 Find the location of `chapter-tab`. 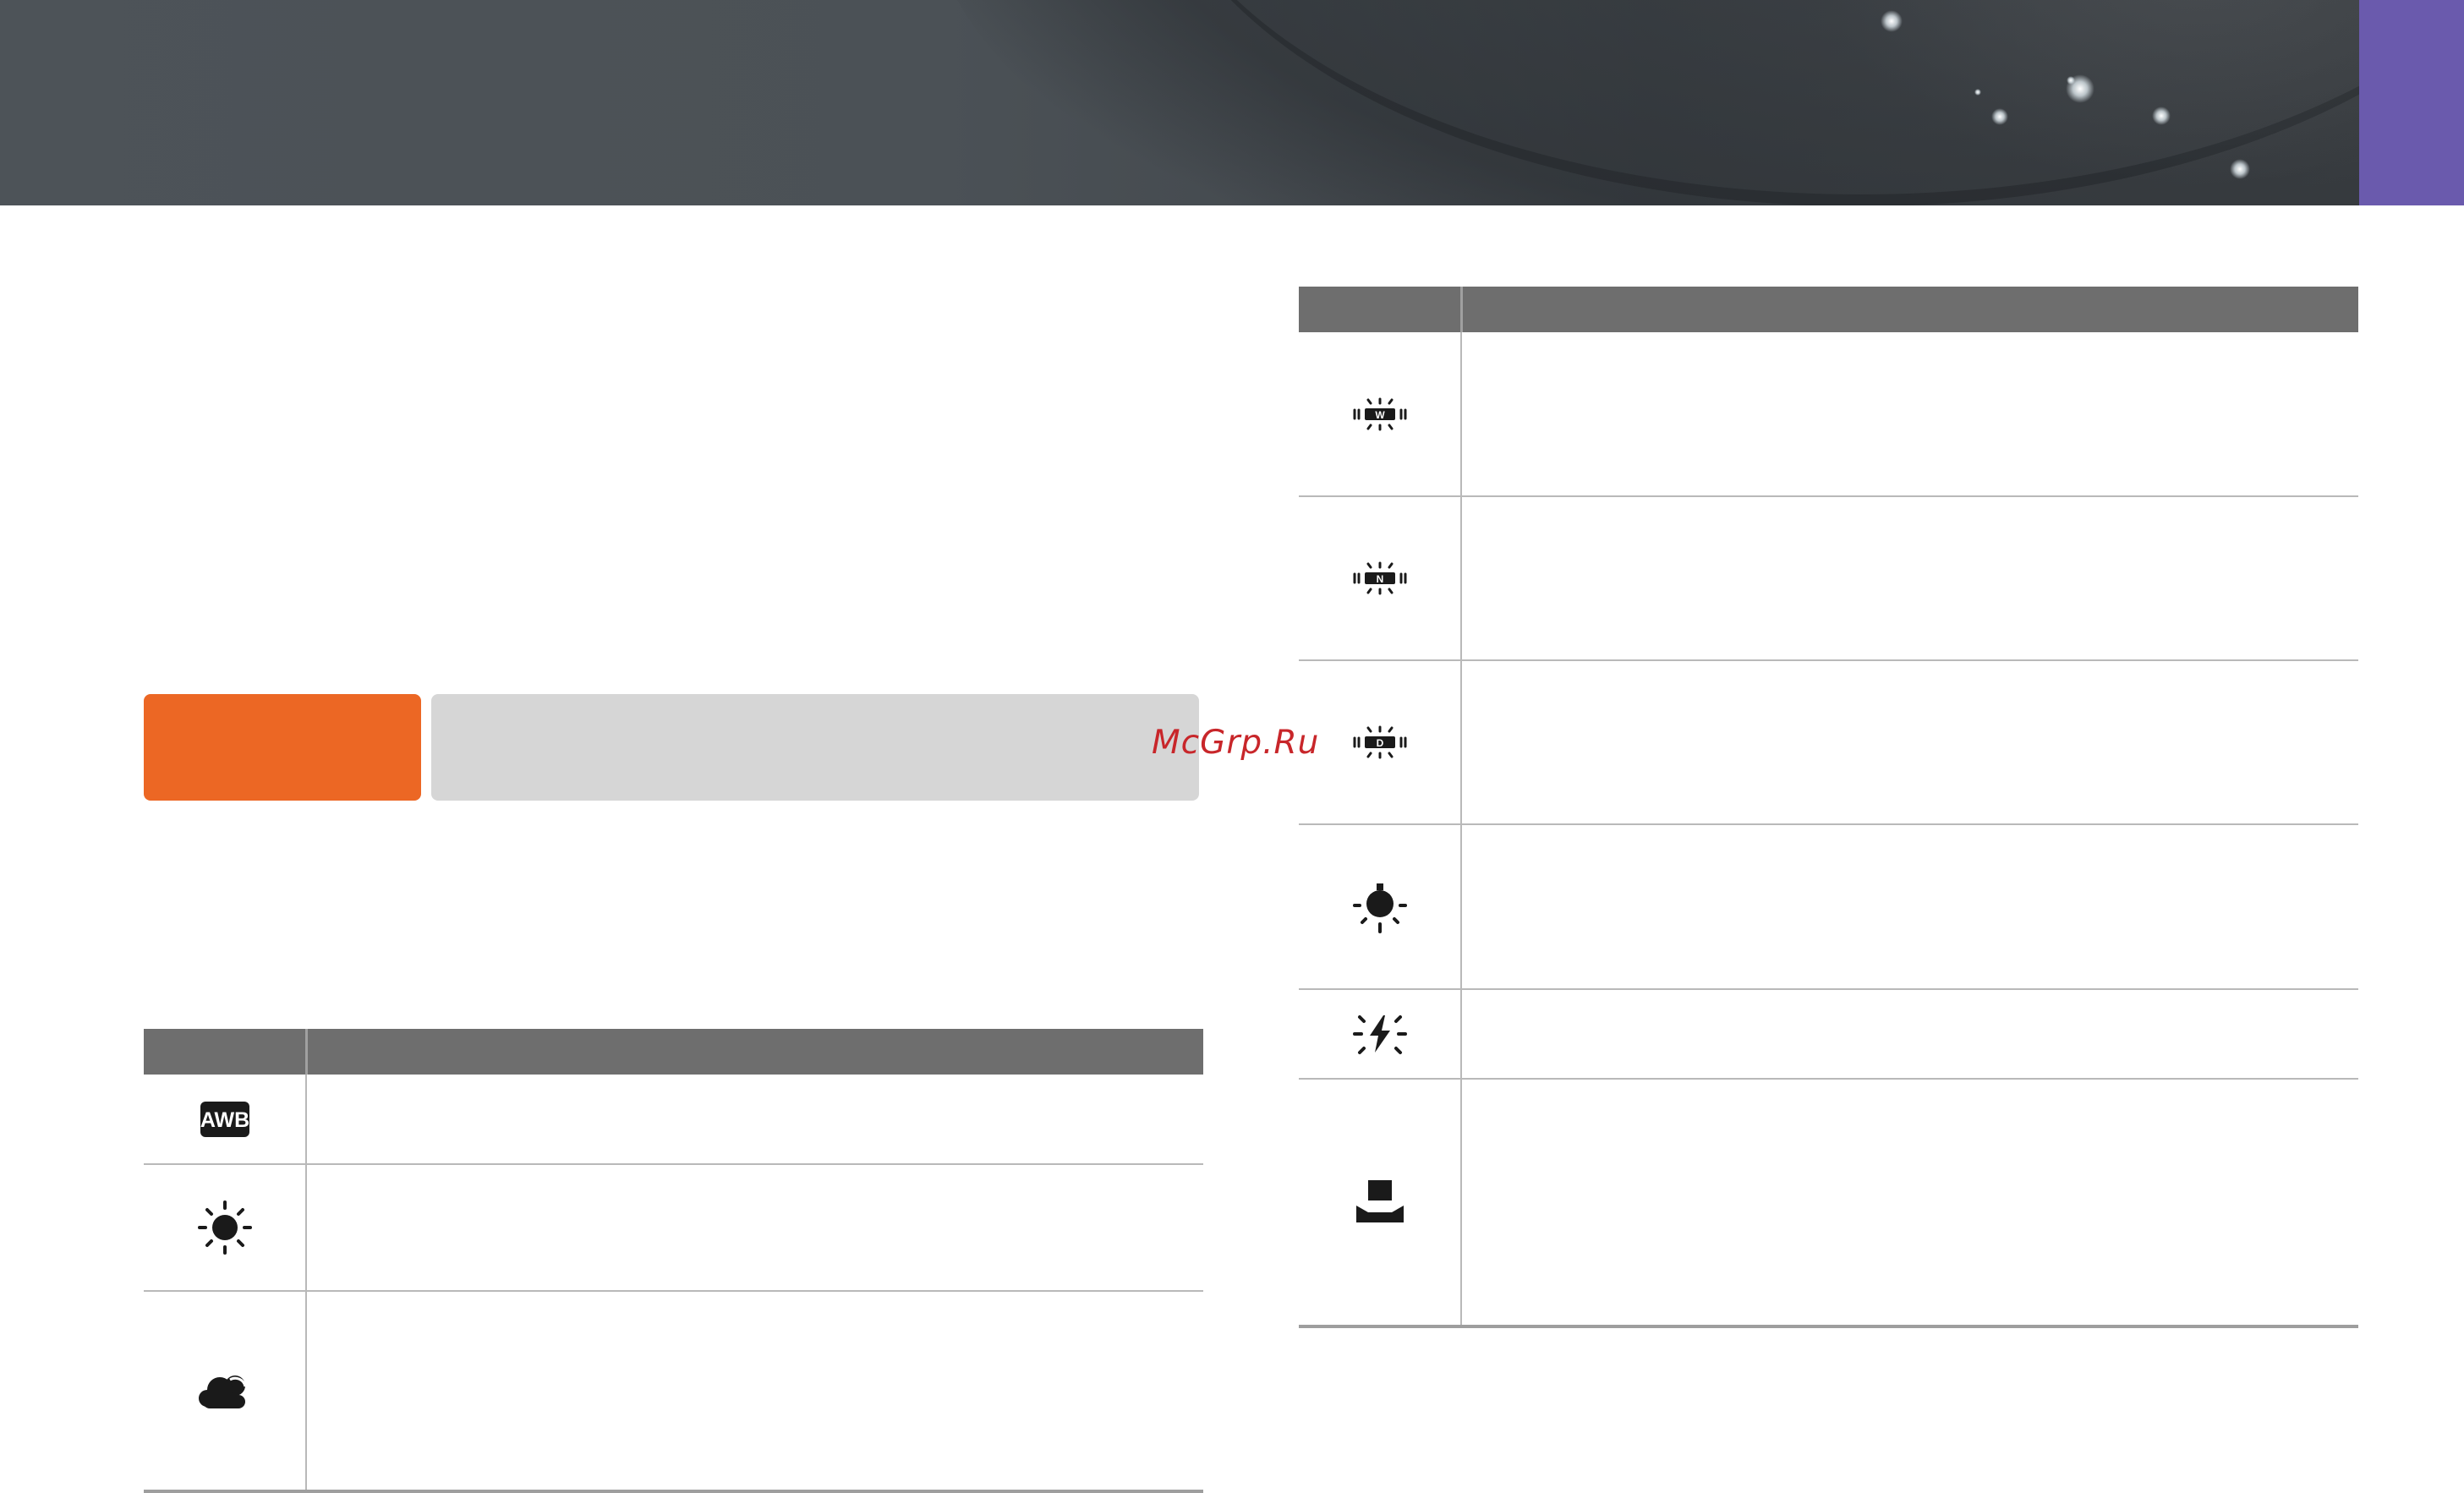

chapter-tab is located at coordinates (2411, 102).